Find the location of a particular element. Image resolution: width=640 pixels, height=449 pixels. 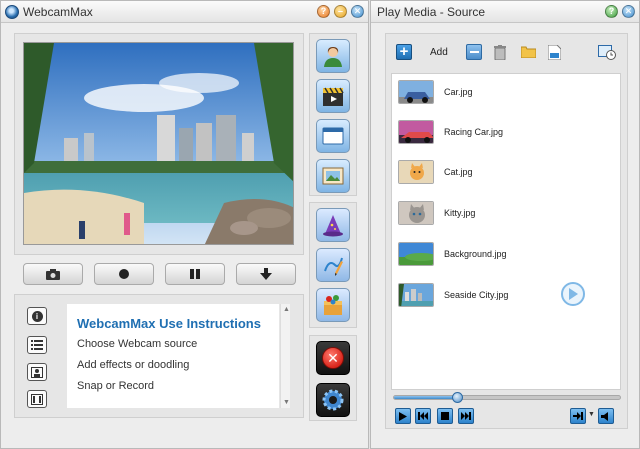

doodle-button is located at coordinates (333, 265).